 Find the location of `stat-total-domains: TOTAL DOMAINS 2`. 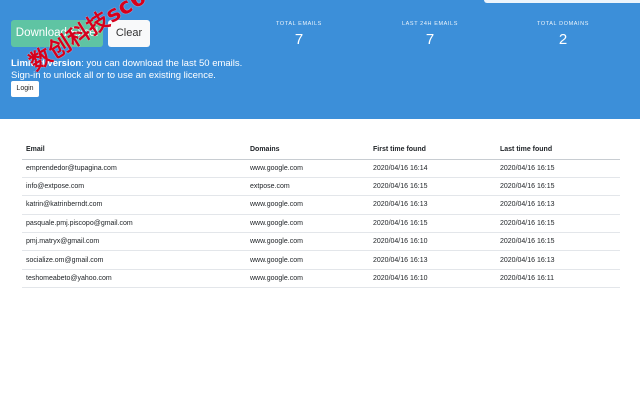

stat-total-domains: TOTAL DOMAINS 2 is located at coordinates (563, 35).